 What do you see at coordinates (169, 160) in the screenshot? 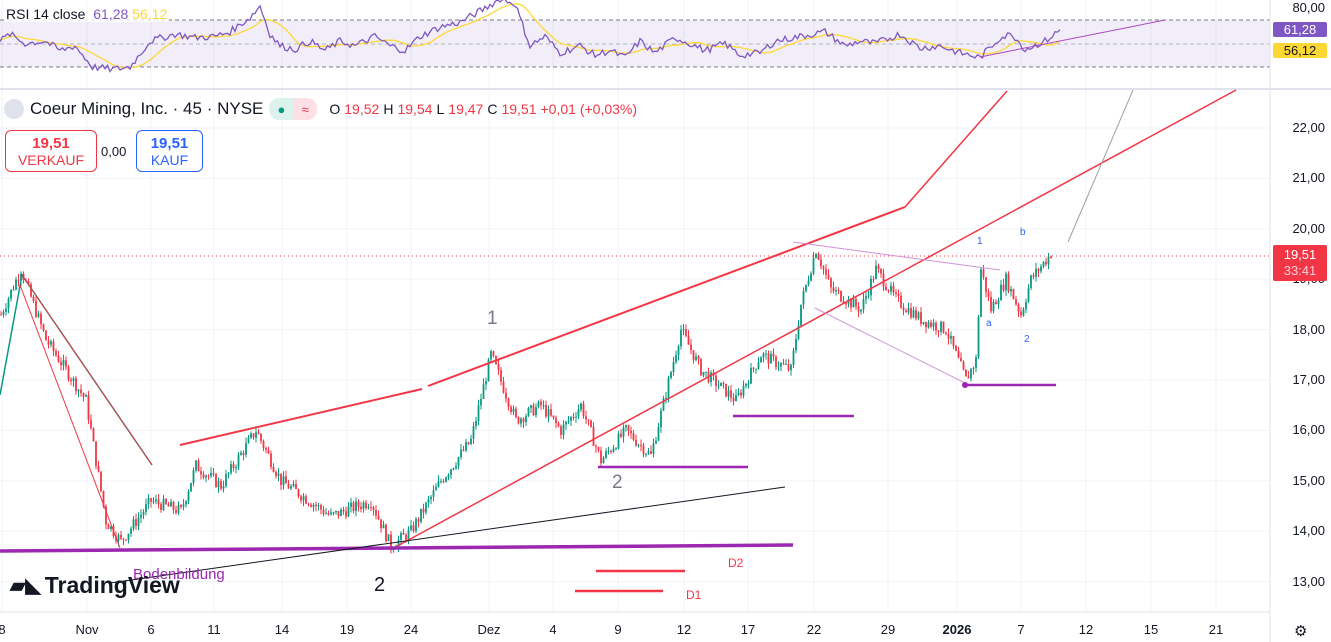
I see `buy-label: KAUF` at bounding box center [169, 160].